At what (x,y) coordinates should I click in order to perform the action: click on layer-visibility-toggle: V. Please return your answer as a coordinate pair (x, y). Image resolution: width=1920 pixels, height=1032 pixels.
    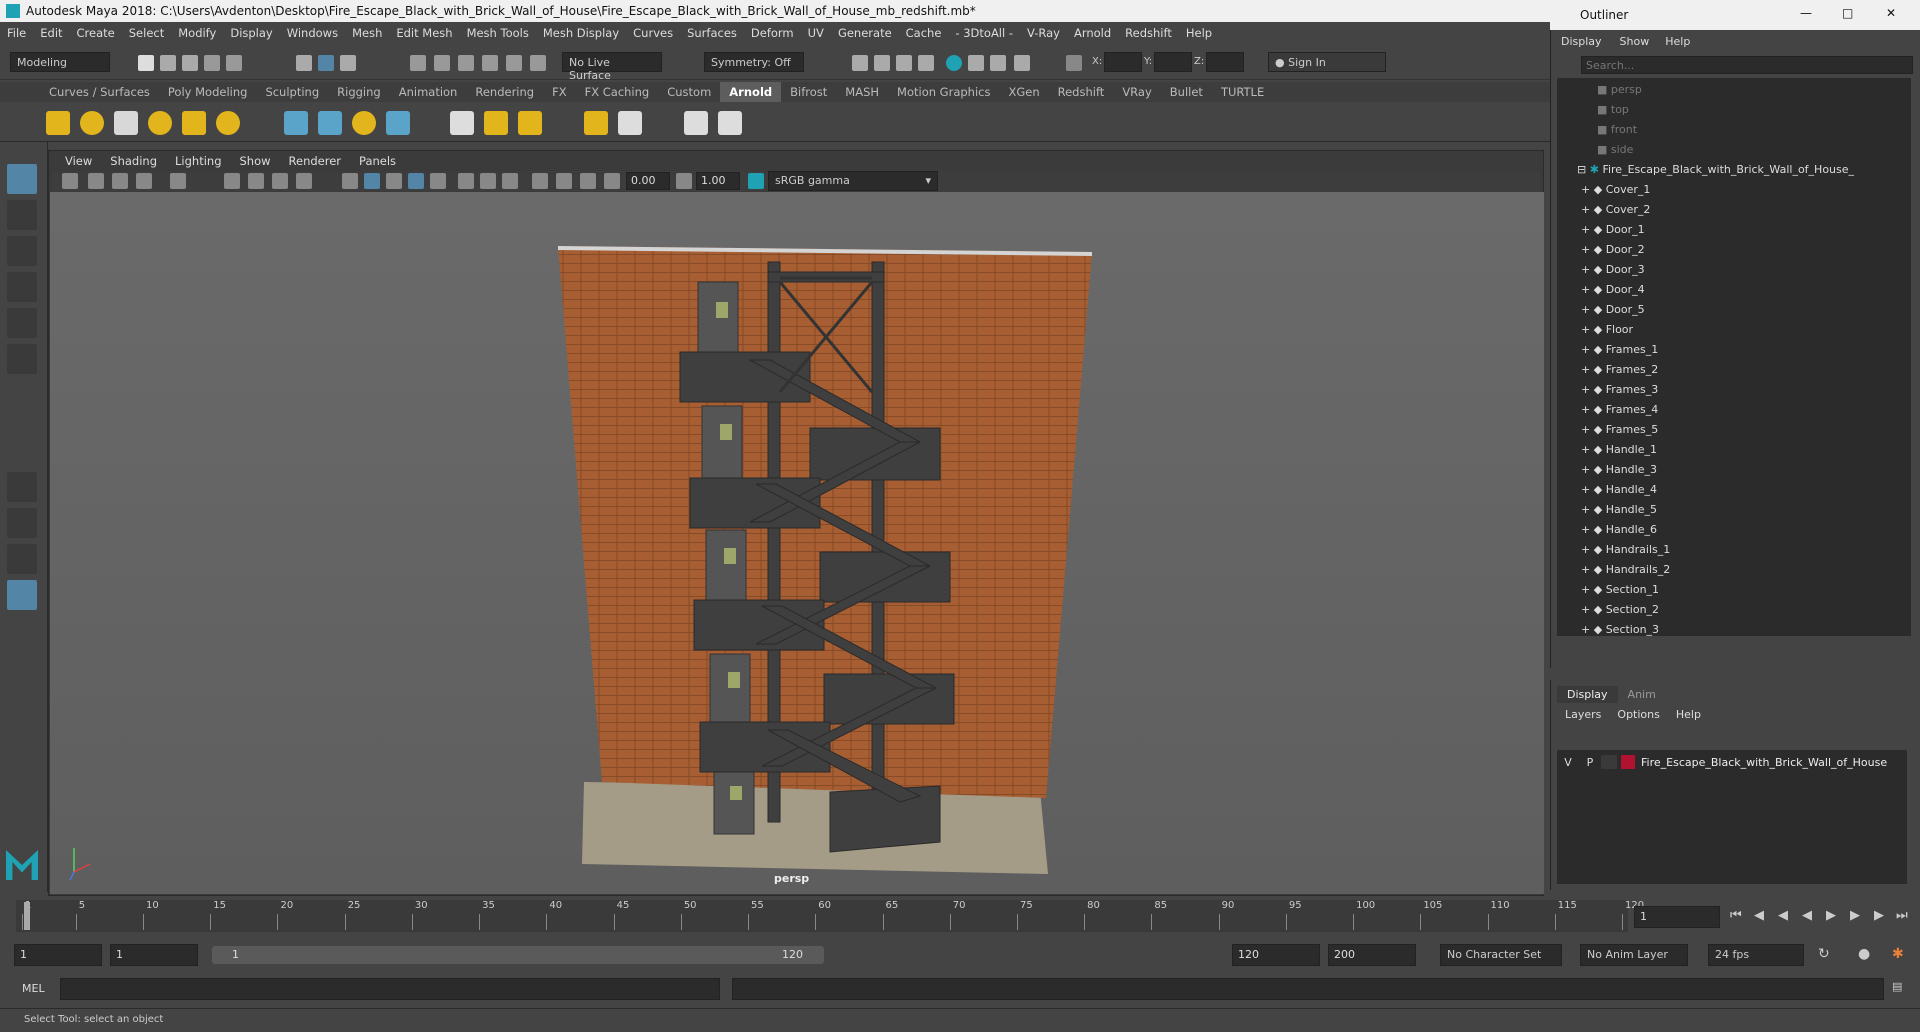
    Looking at the image, I should click on (1568, 762).